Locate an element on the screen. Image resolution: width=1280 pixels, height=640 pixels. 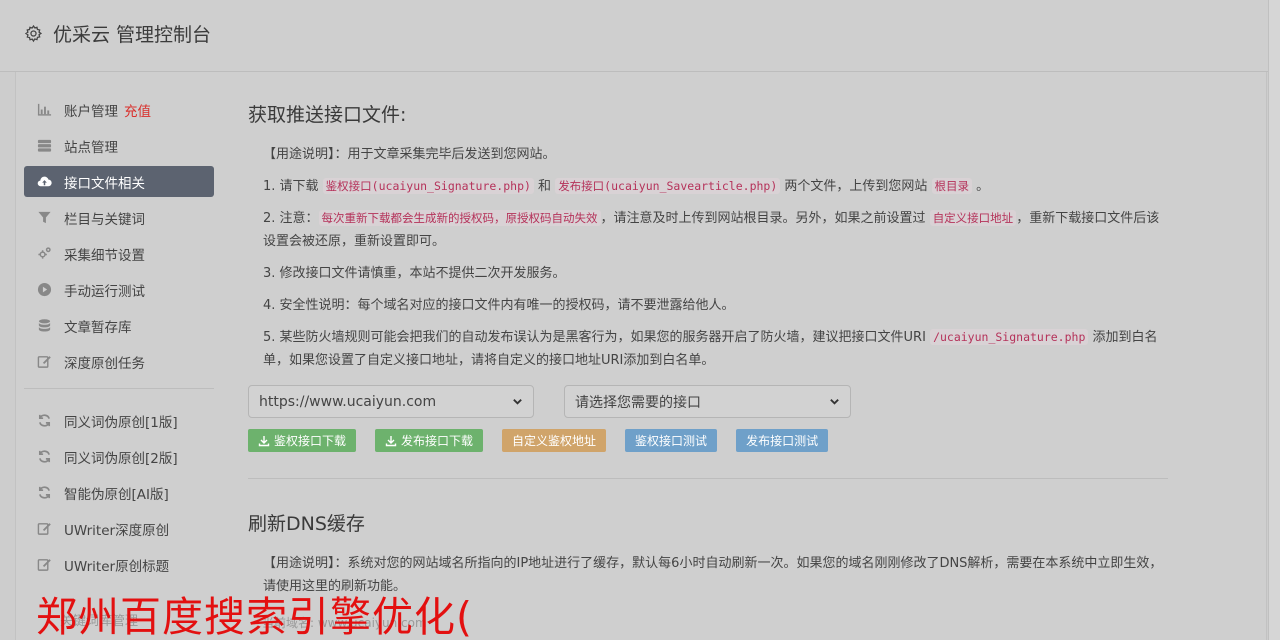
section-divider is located at coordinates (708, 478).